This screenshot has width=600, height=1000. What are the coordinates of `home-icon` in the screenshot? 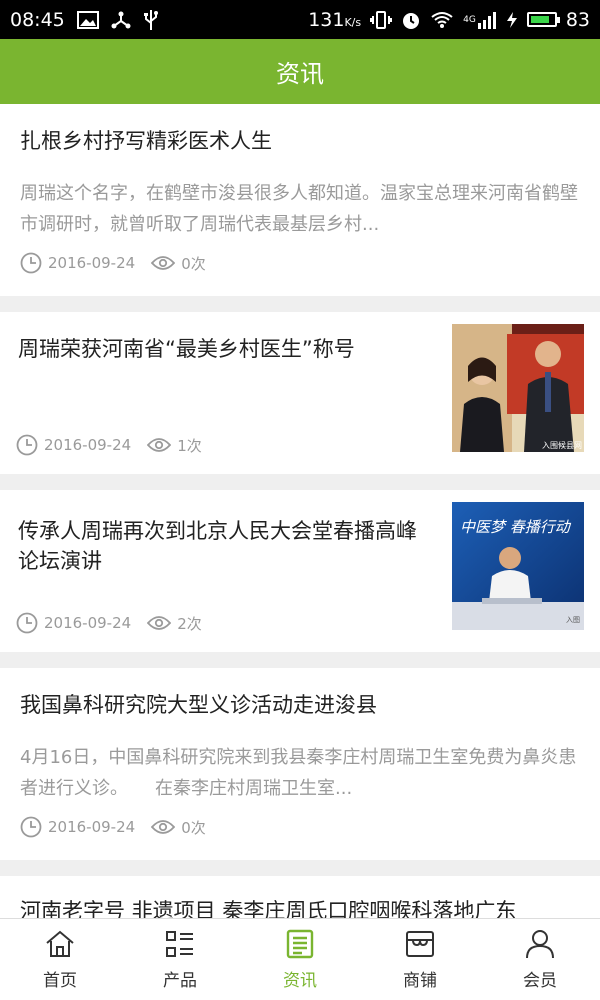 It's located at (60, 943).